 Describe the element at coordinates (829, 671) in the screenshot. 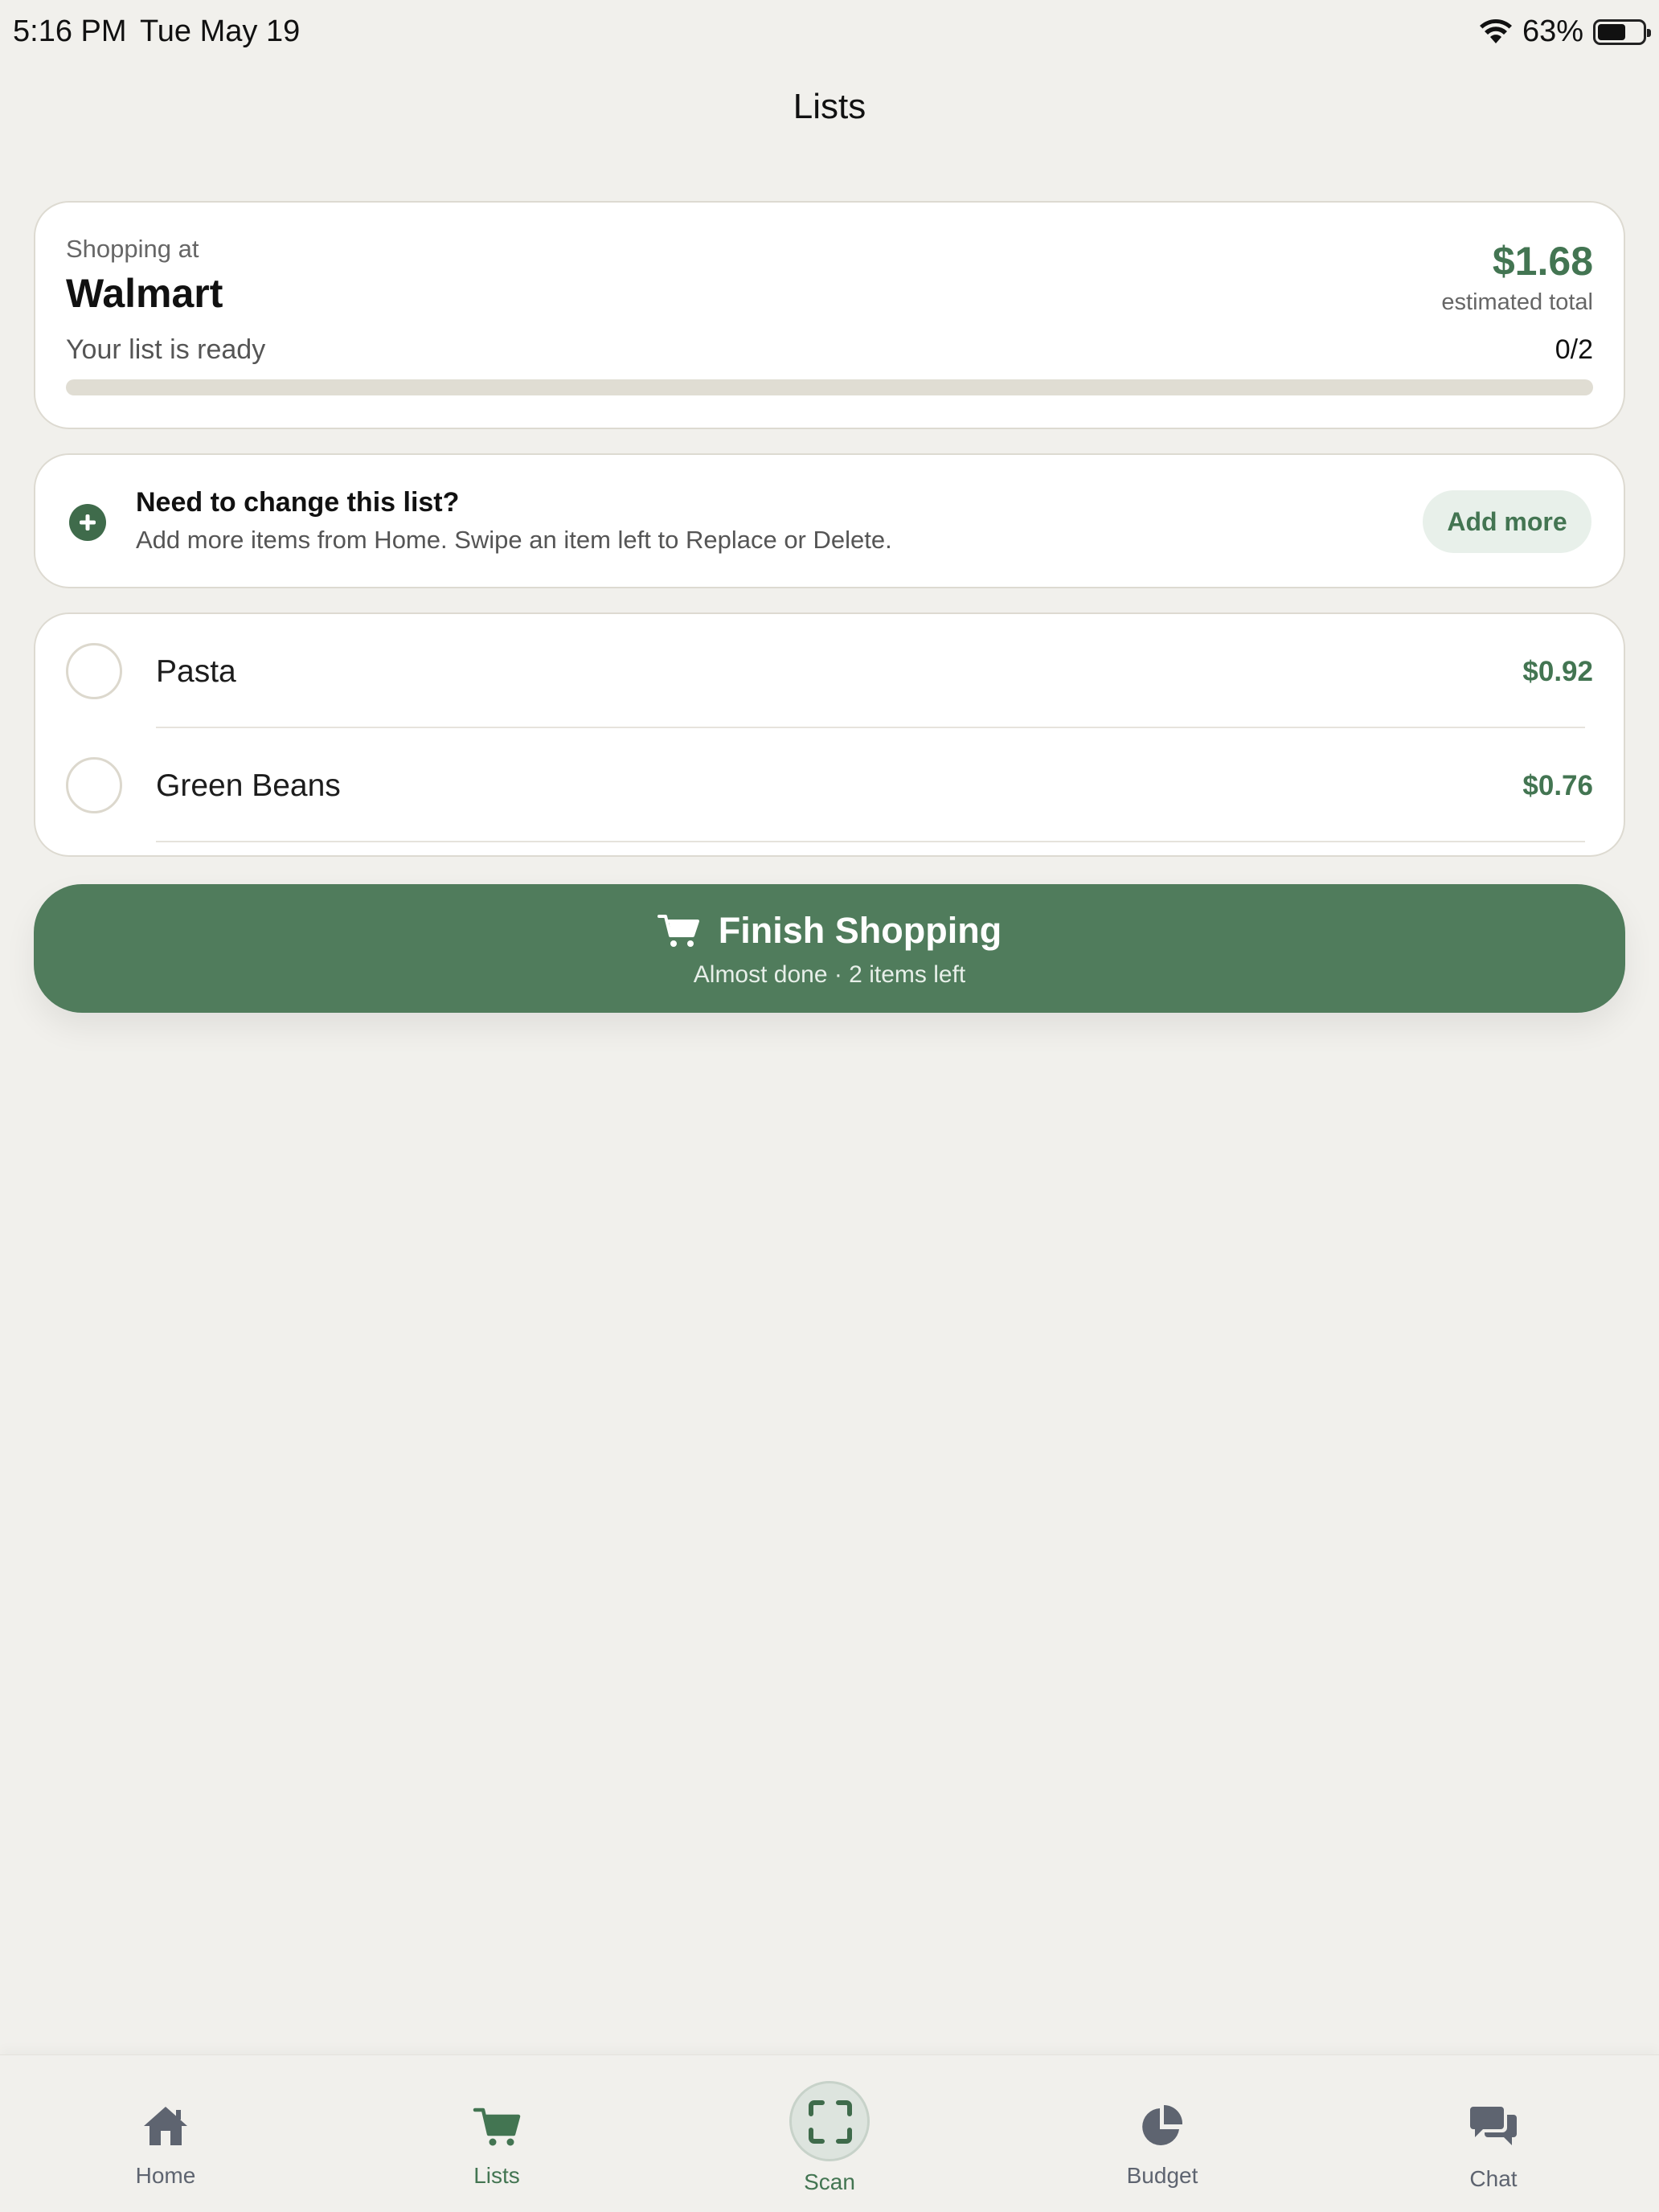

I see `list-item: Pasta $0.92` at that location.